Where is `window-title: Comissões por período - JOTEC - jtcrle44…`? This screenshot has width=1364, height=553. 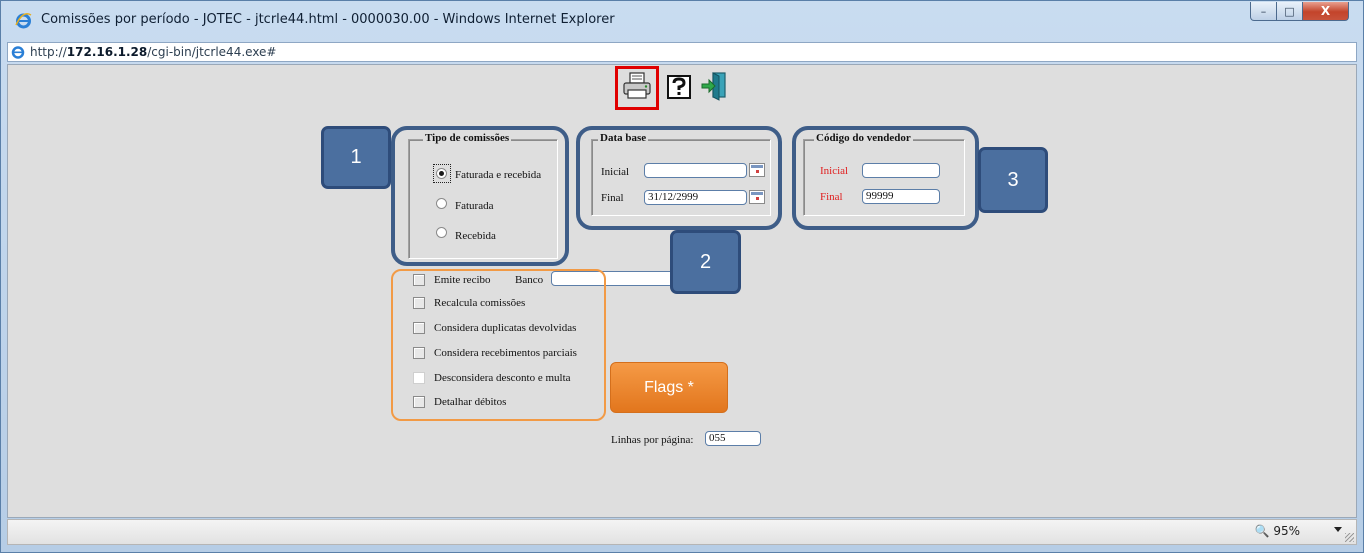 window-title: Comissões por período - JOTEC - jtcrle44… is located at coordinates (328, 19).